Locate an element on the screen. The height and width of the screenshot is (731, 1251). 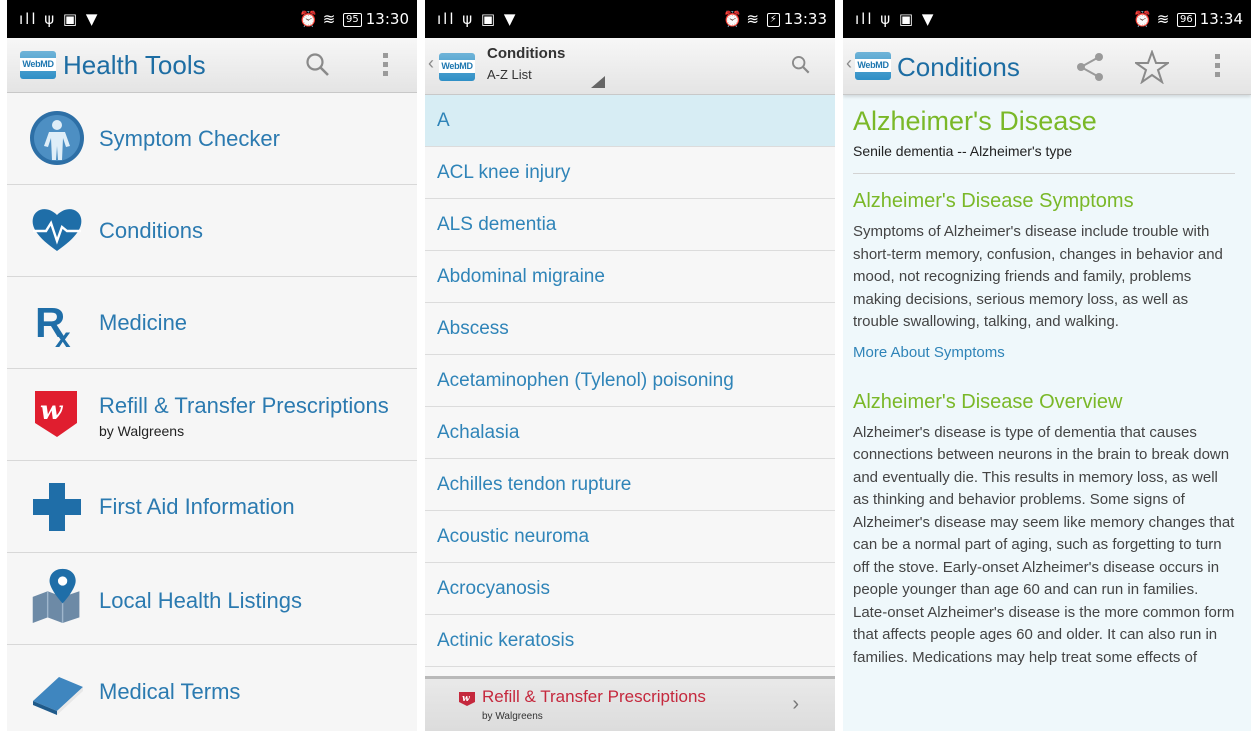
svg-text: x is located at coordinates (63, 335).